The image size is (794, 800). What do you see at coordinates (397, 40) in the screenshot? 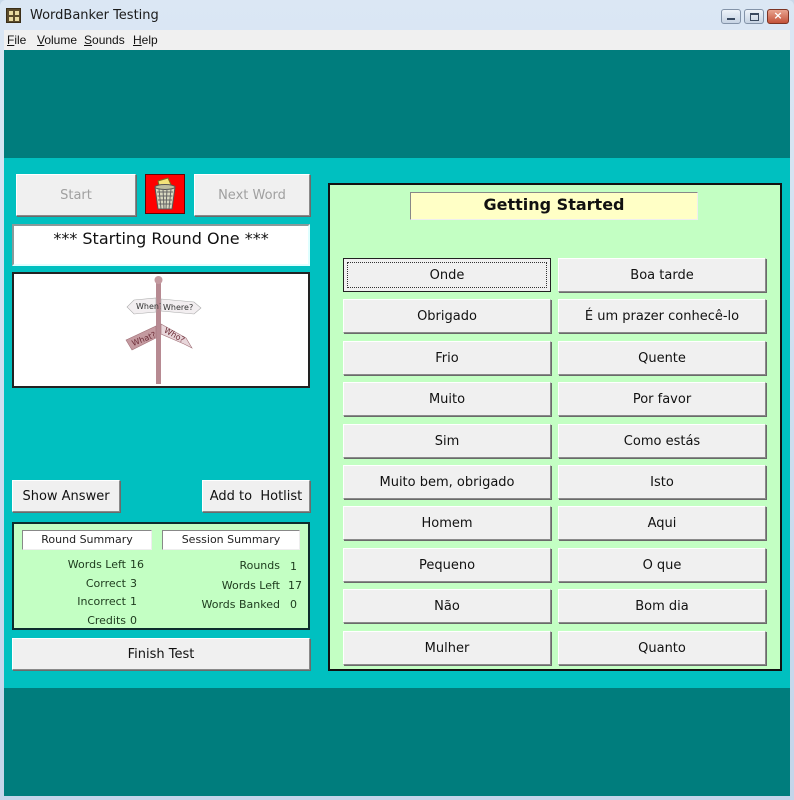
I see `menu-bar: File Volume Sounds Help` at bounding box center [397, 40].